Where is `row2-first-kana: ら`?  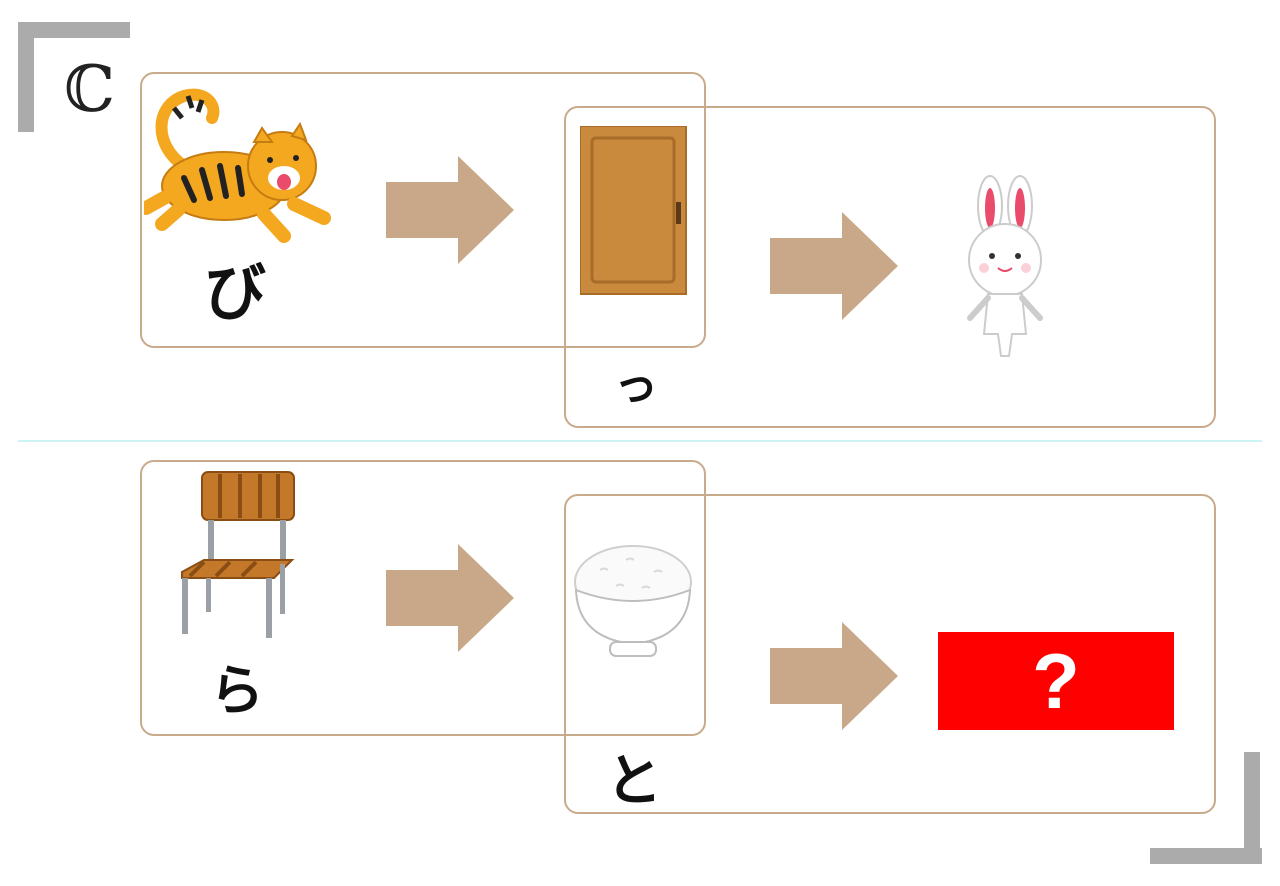
row2-first-kana: ら is located at coordinates (237, 690).